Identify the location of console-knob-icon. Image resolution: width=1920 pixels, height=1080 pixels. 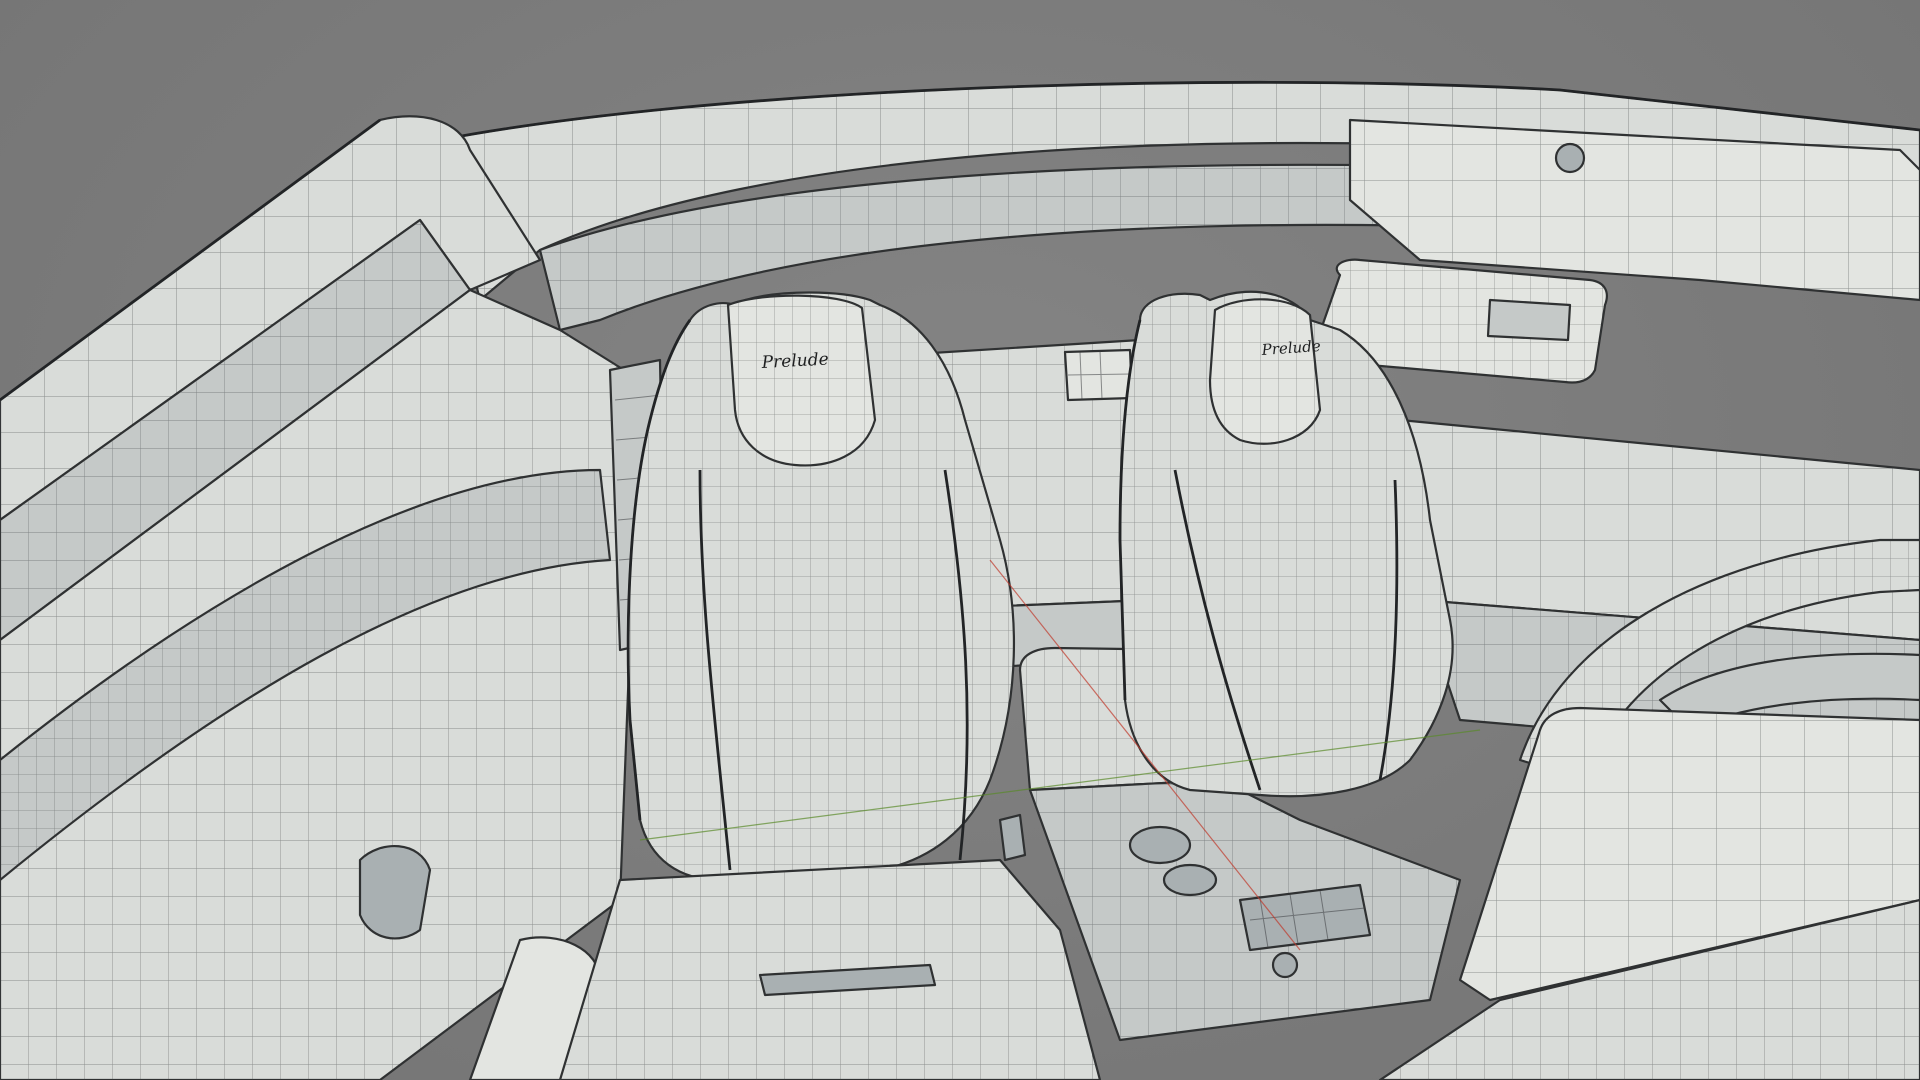
(1285, 965).